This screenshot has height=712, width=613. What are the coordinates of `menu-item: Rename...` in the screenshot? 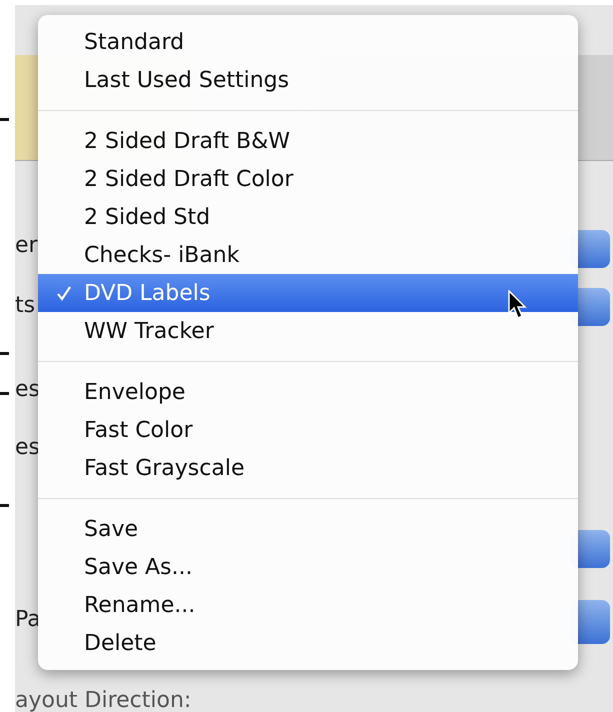 It's located at (308, 605).